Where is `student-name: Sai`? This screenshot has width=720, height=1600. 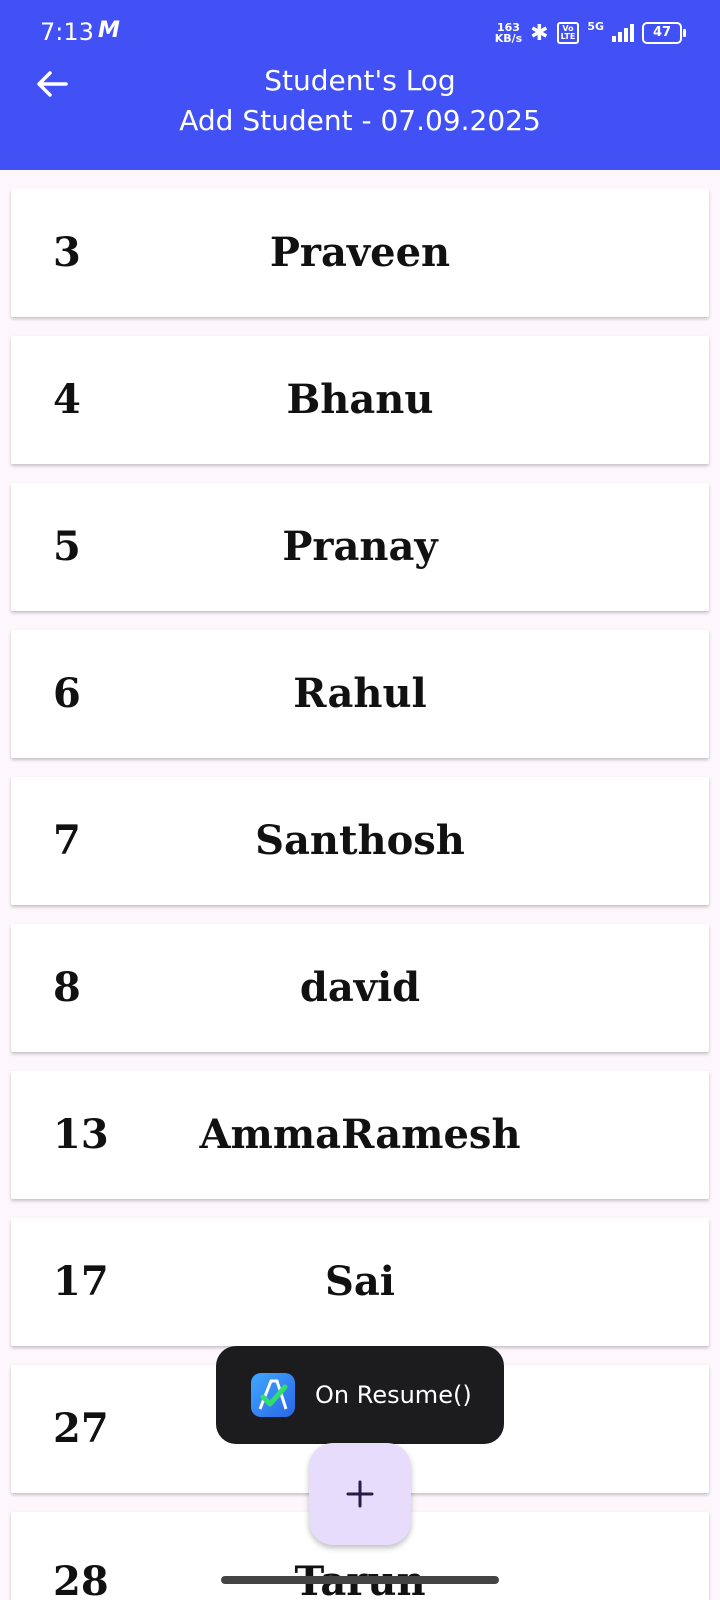 student-name: Sai is located at coordinates (360, 1281).